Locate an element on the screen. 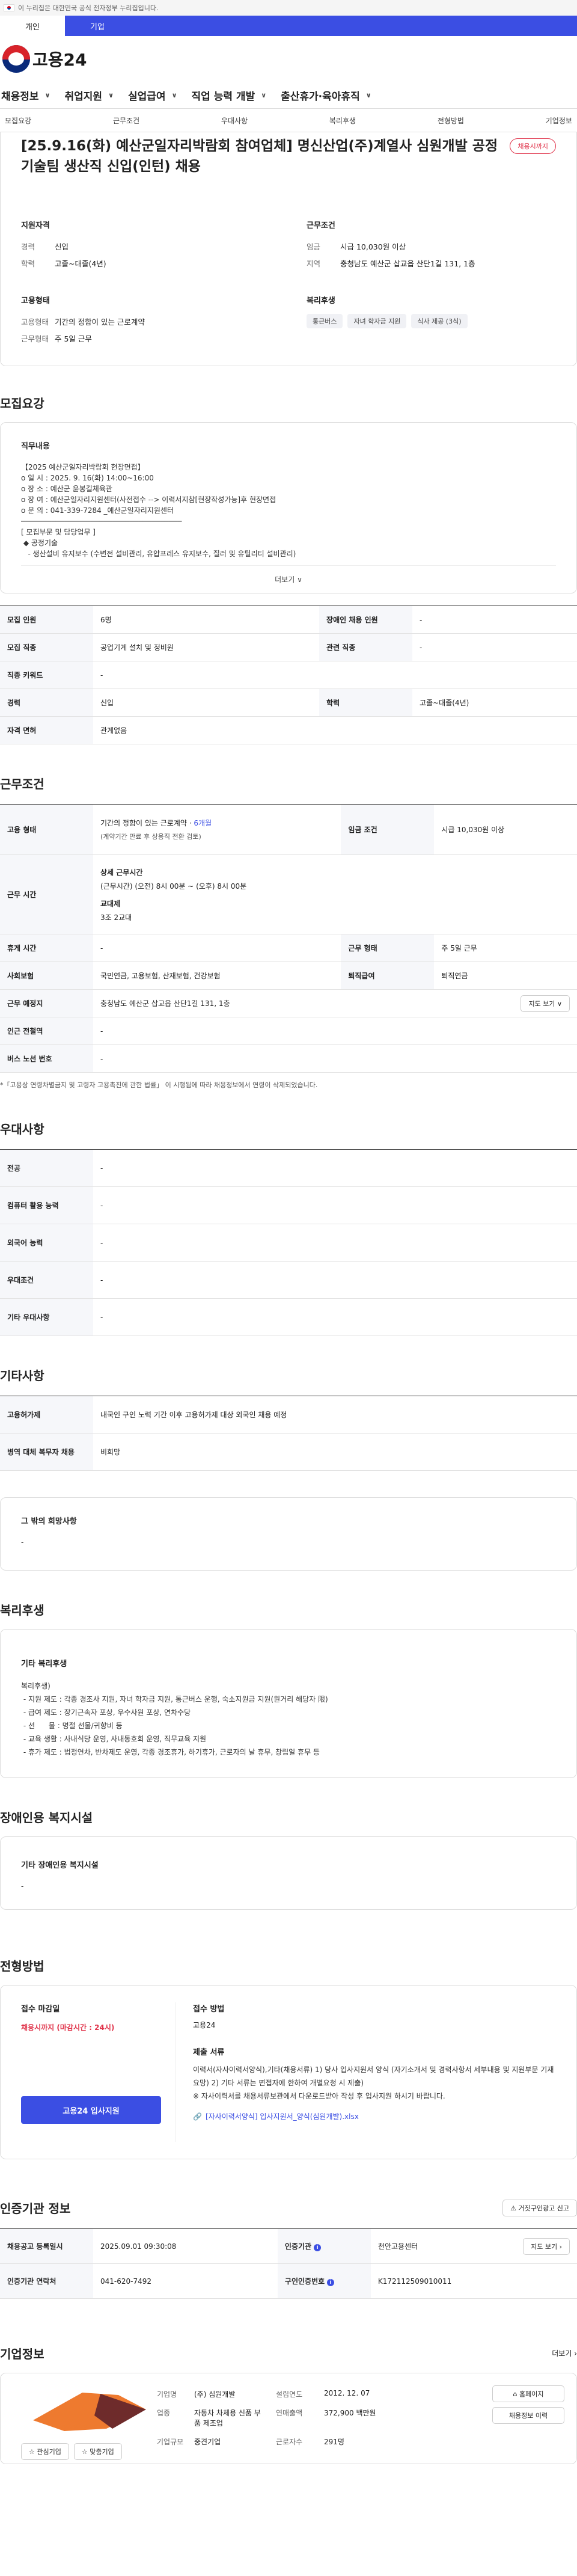 Image resolution: width=577 pixels, height=2576 pixels. table-row: 자격 면허 관계없음 is located at coordinates (288, 730).